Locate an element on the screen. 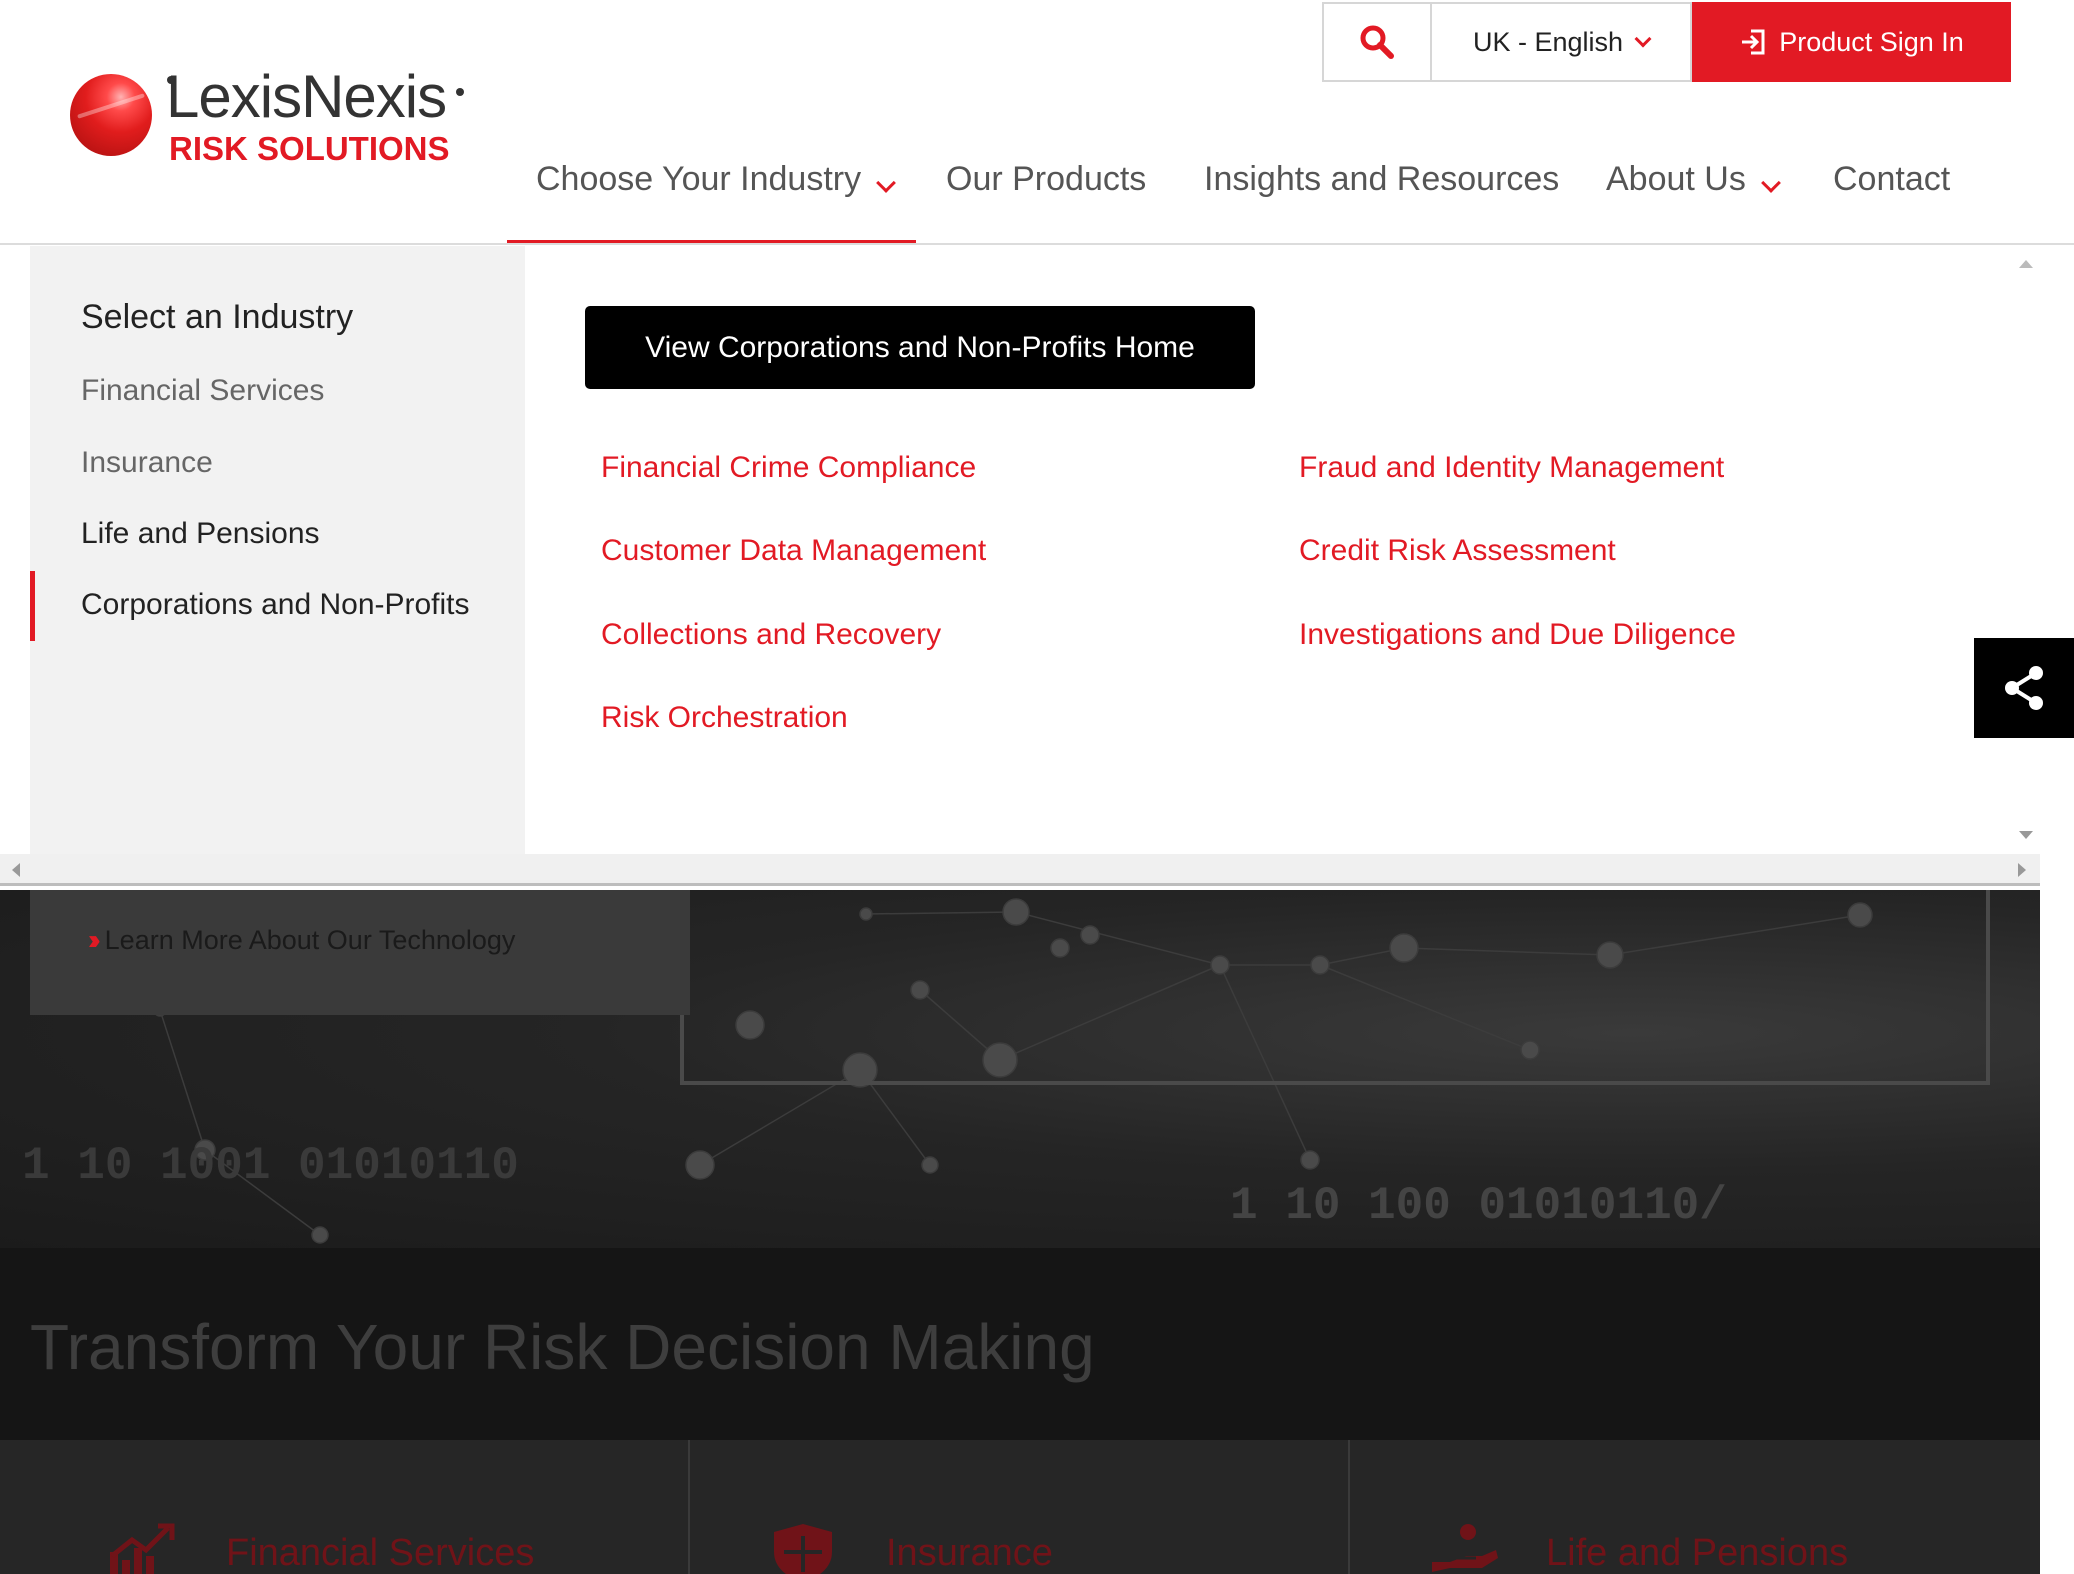 The height and width of the screenshot is (1574, 2074). learn-more-panel: ›› Learn More About Our Technology is located at coordinates (360, 952).